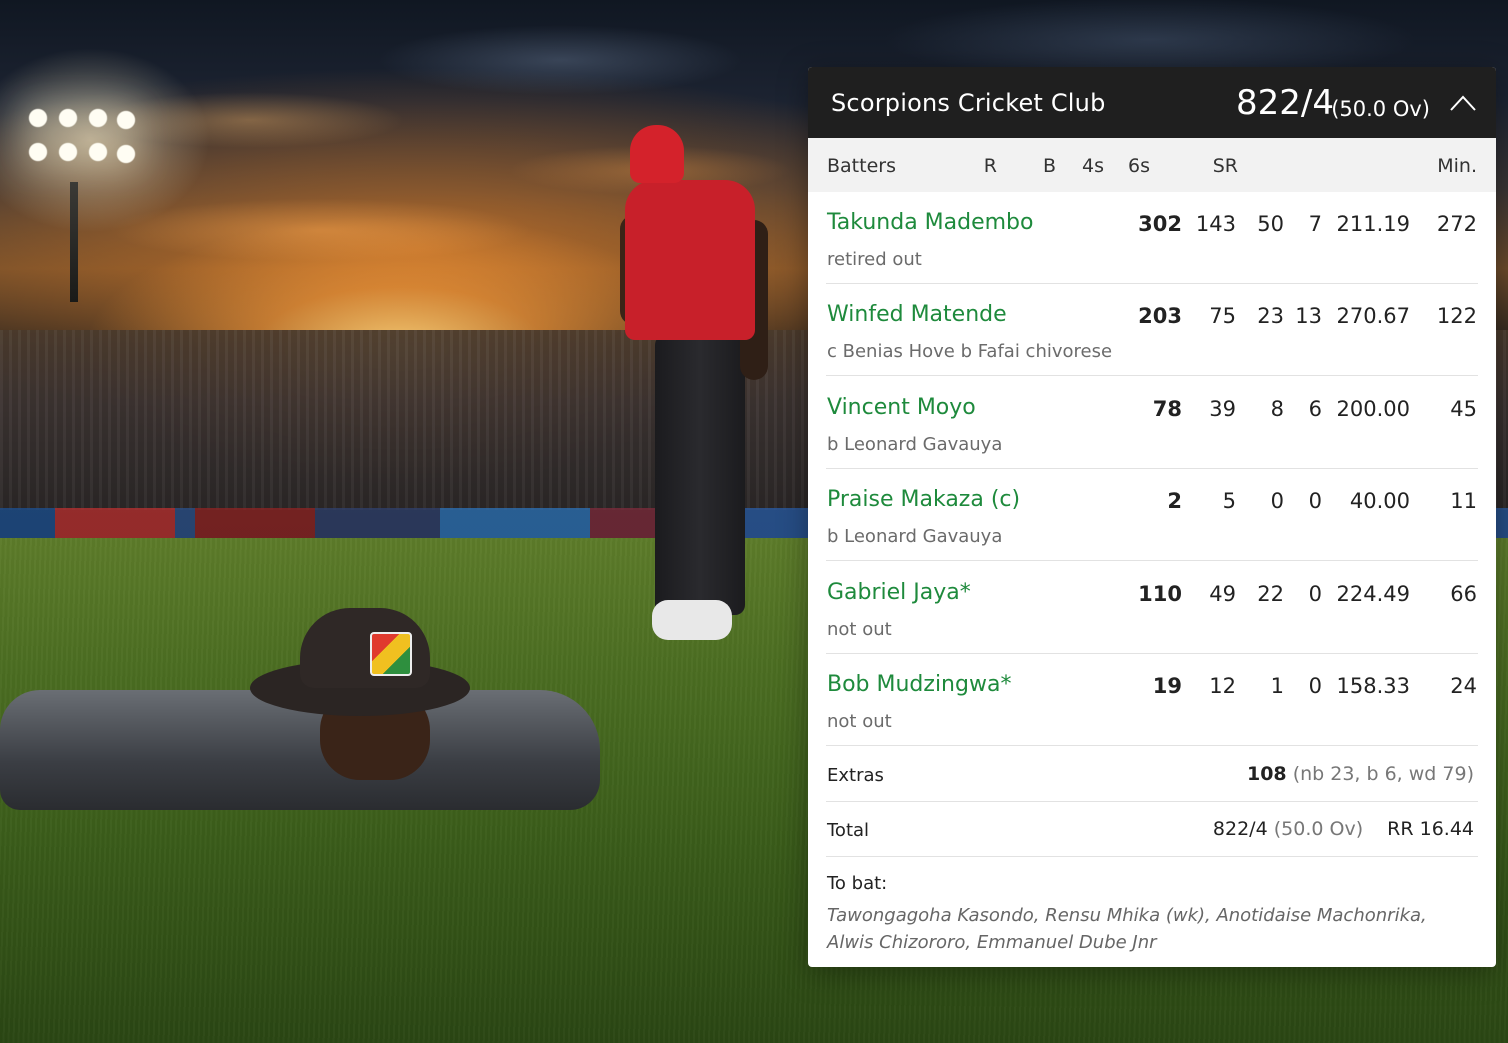  Describe the element at coordinates (1463, 103) in the screenshot. I see `chevron-up-icon` at that location.